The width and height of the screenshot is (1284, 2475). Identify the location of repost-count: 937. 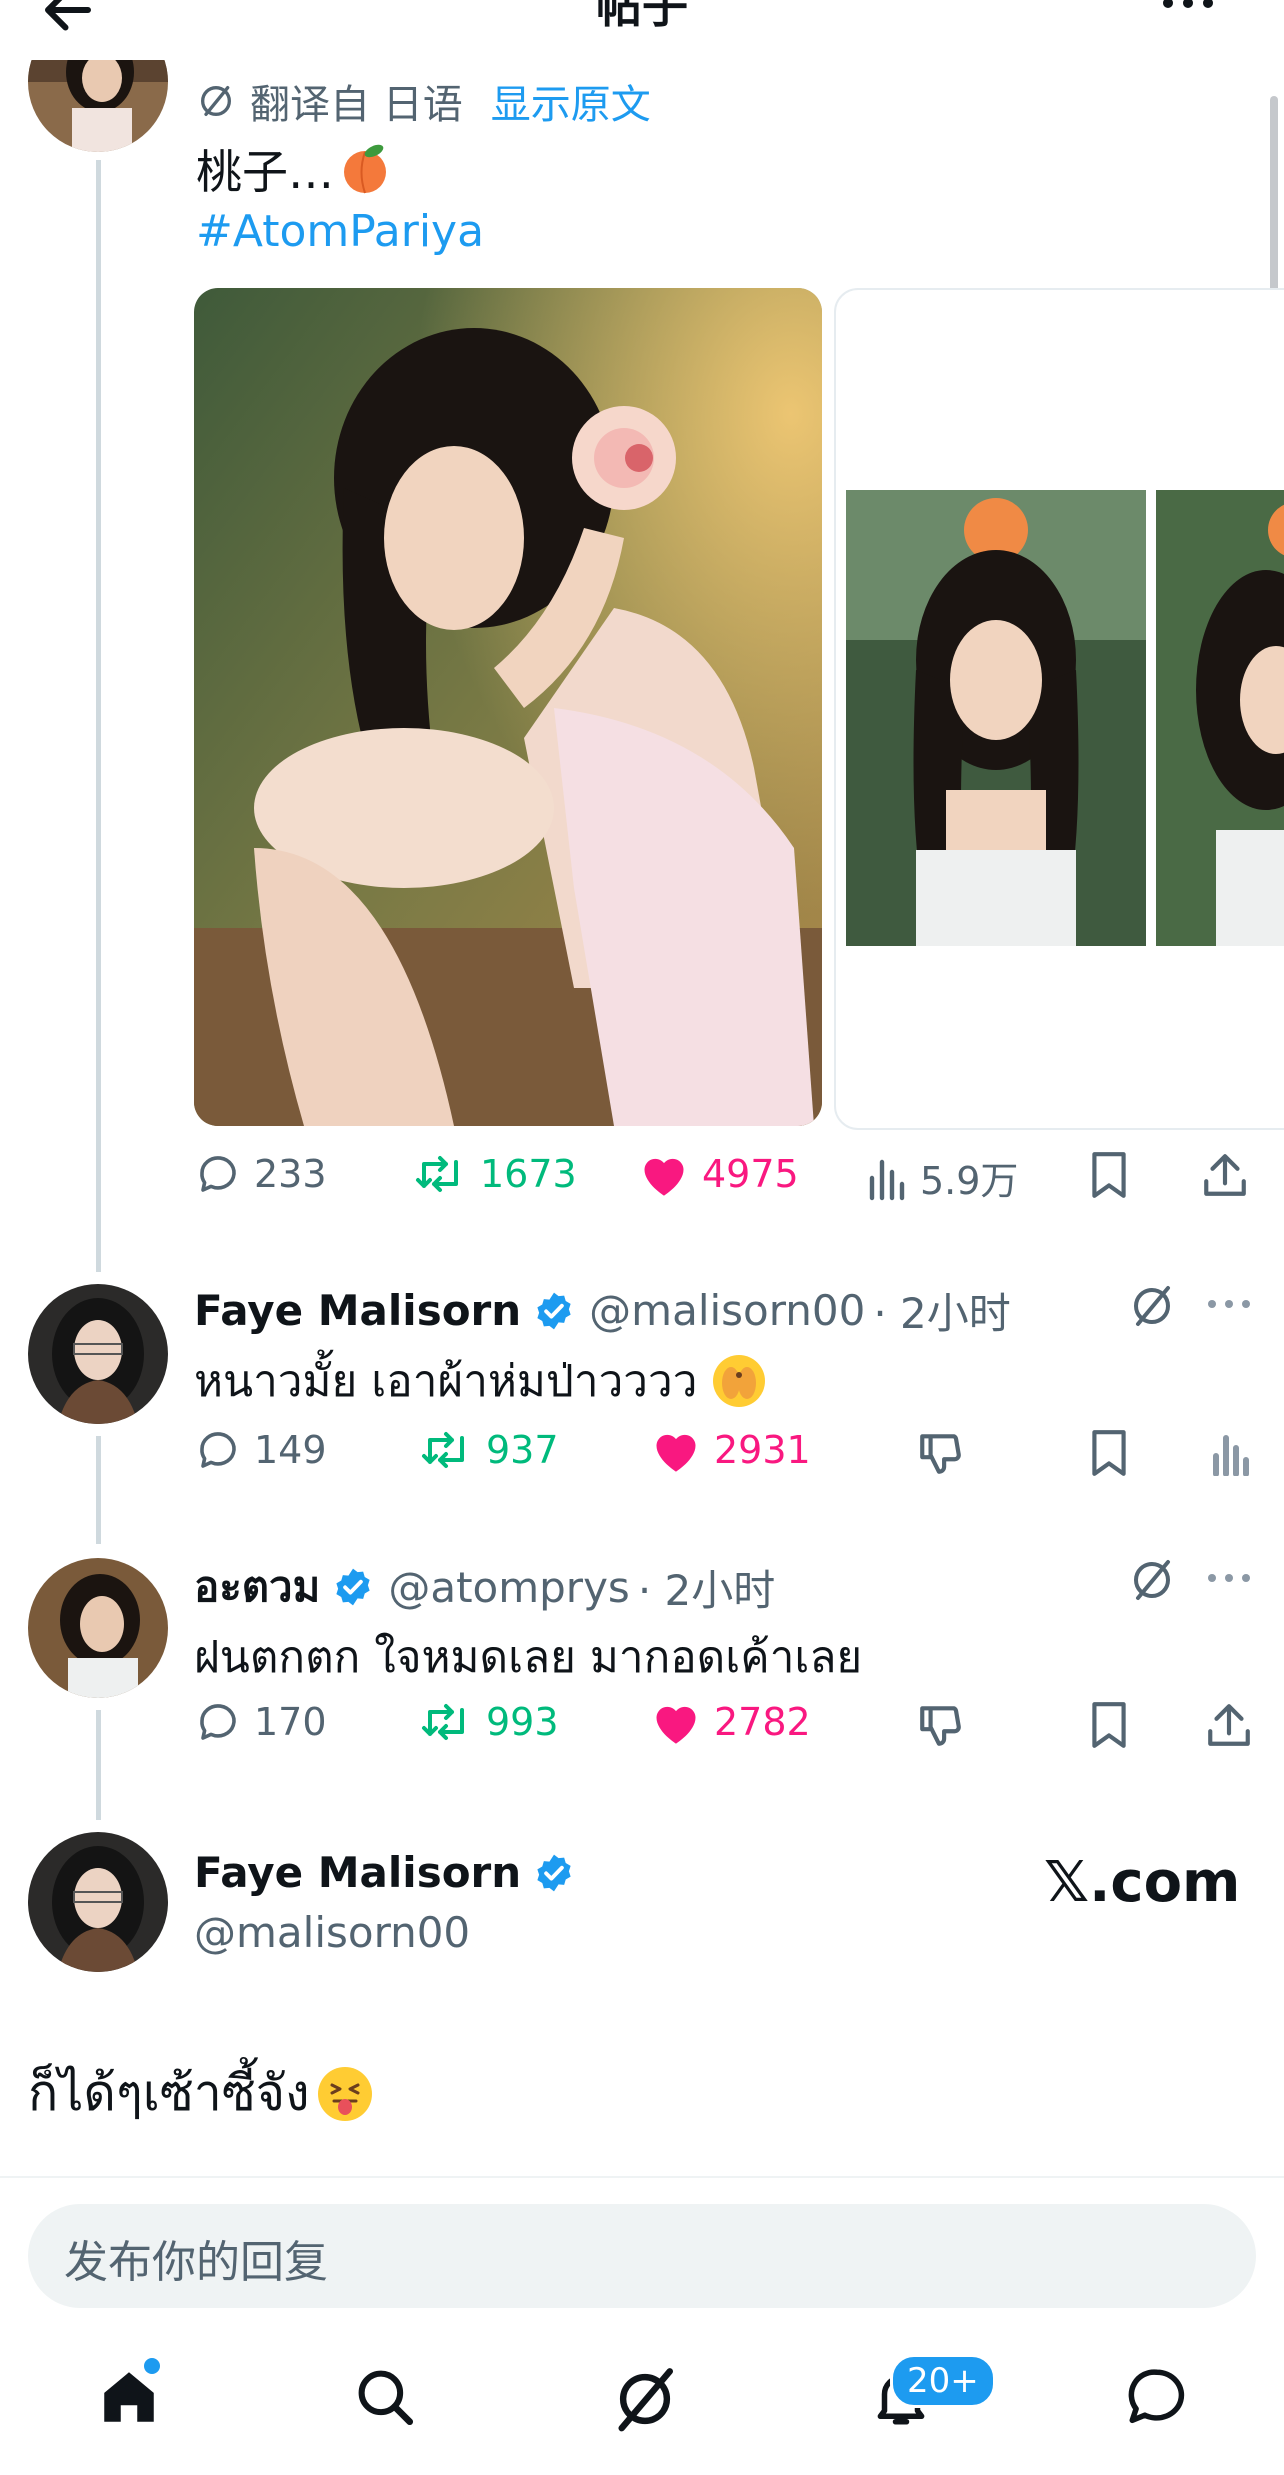
(522, 1450).